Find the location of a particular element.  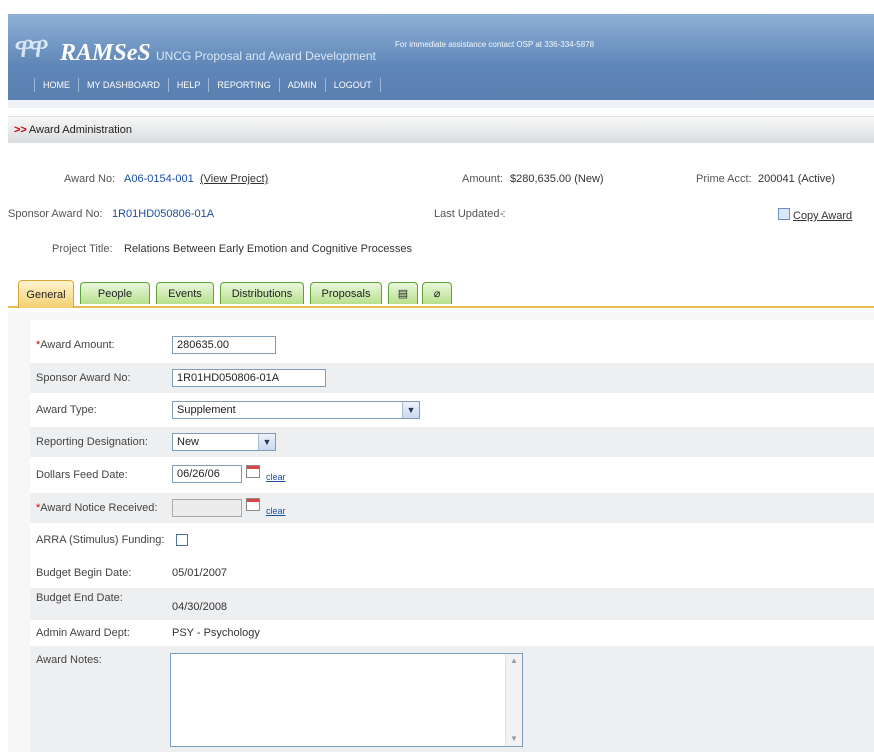

award-amount-label: Award Amount: is located at coordinates (77, 345).